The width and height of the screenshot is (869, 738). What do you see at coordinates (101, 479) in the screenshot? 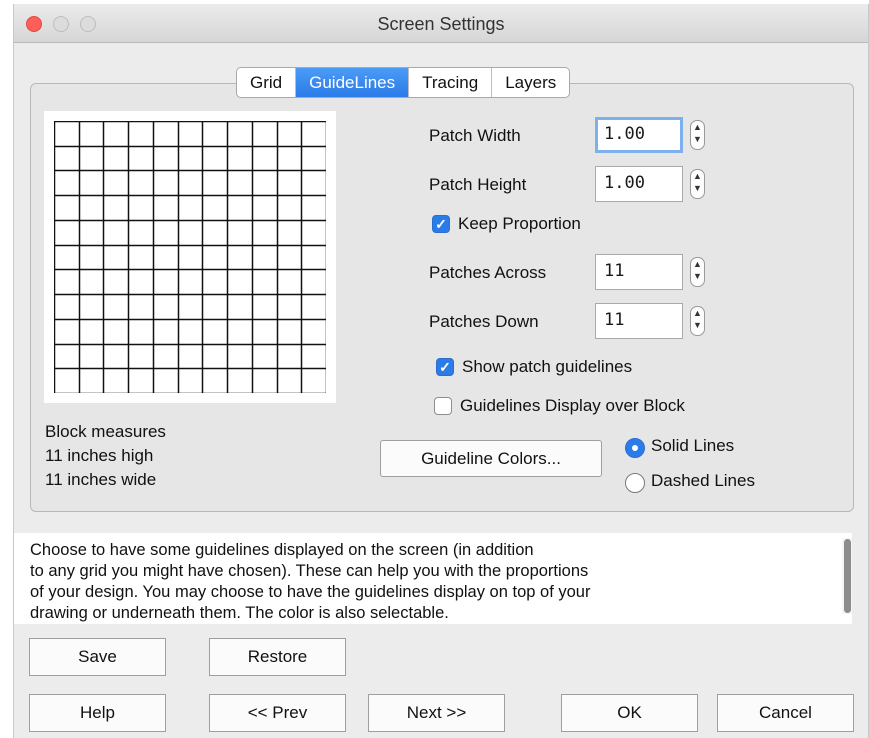
I see `block-width-text: 11 inches wide` at bounding box center [101, 479].